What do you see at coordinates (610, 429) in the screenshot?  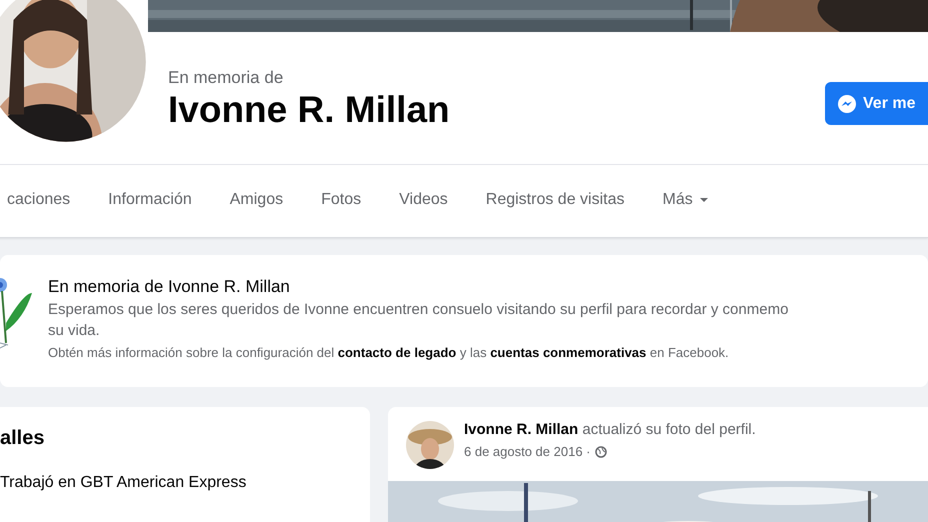 I see `post-headline: Ivonne R. Millan actualizó su foto del perfil.` at bounding box center [610, 429].